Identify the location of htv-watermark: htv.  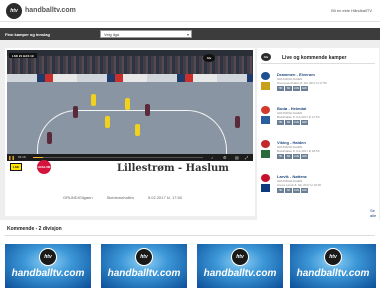
(209, 58).